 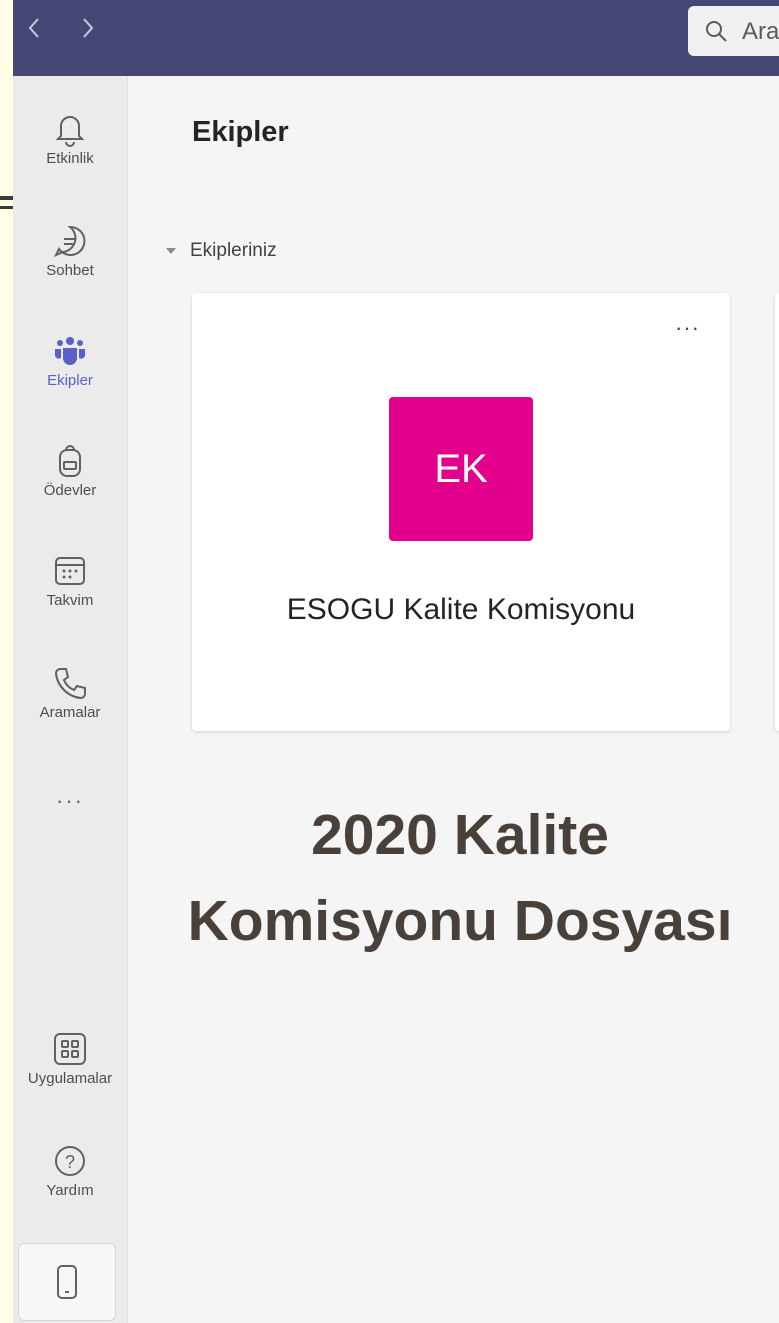 I want to click on sidebar-item-help: ? Yardım, so click(x=70, y=1188).